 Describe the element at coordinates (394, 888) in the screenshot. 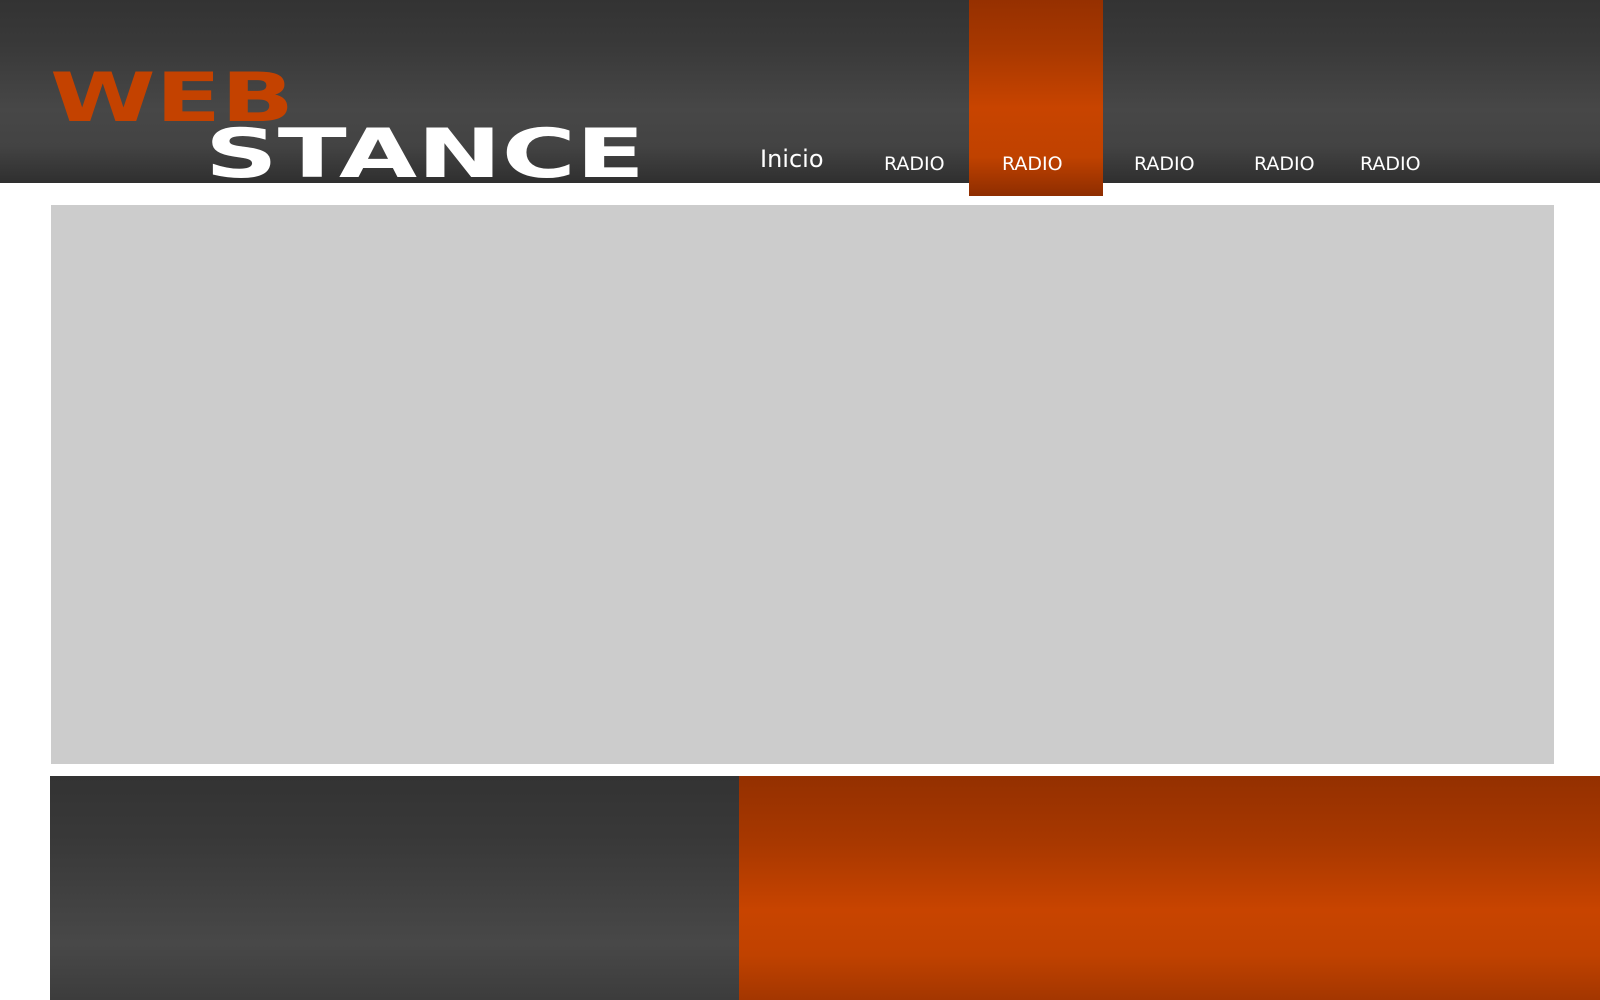

I see `footer-left-panel` at that location.